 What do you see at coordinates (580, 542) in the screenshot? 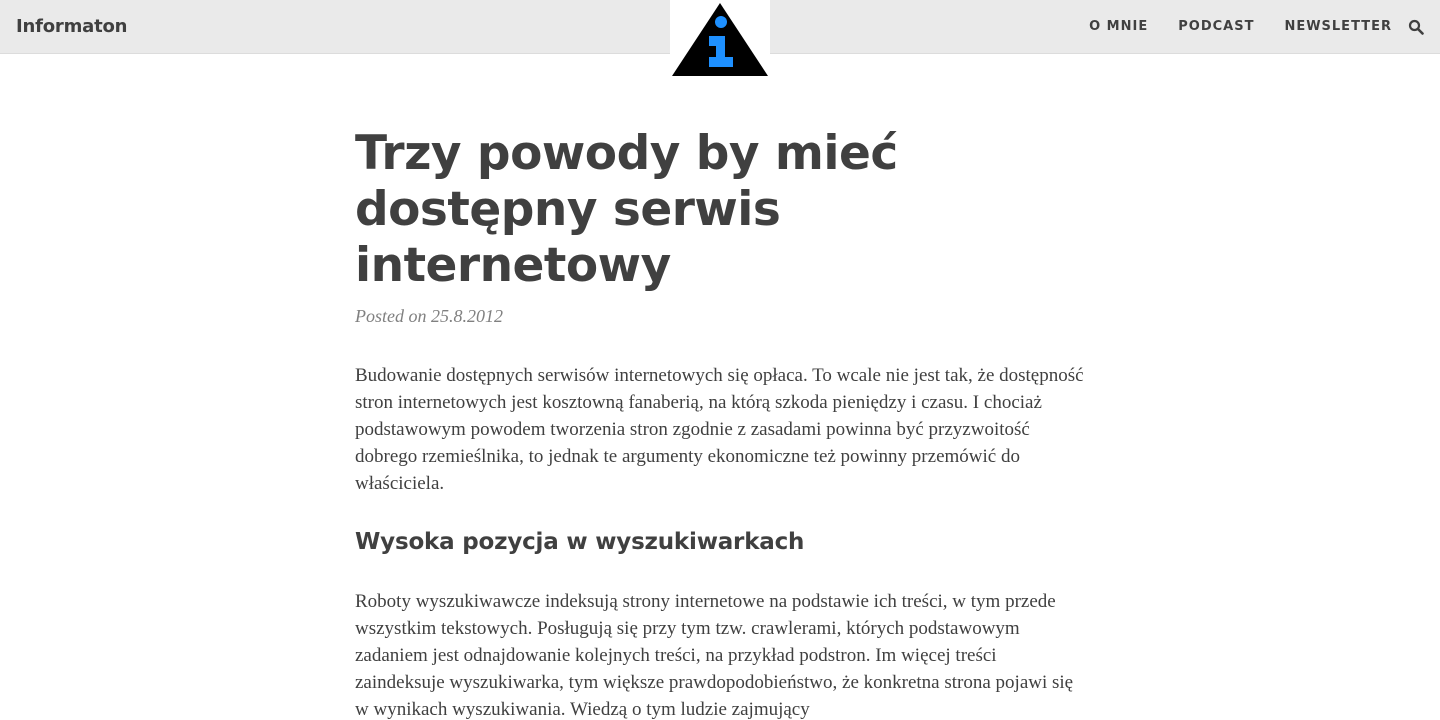
I see `section-heading: Wysoka pozycja w wyszukiwarkach` at bounding box center [580, 542].